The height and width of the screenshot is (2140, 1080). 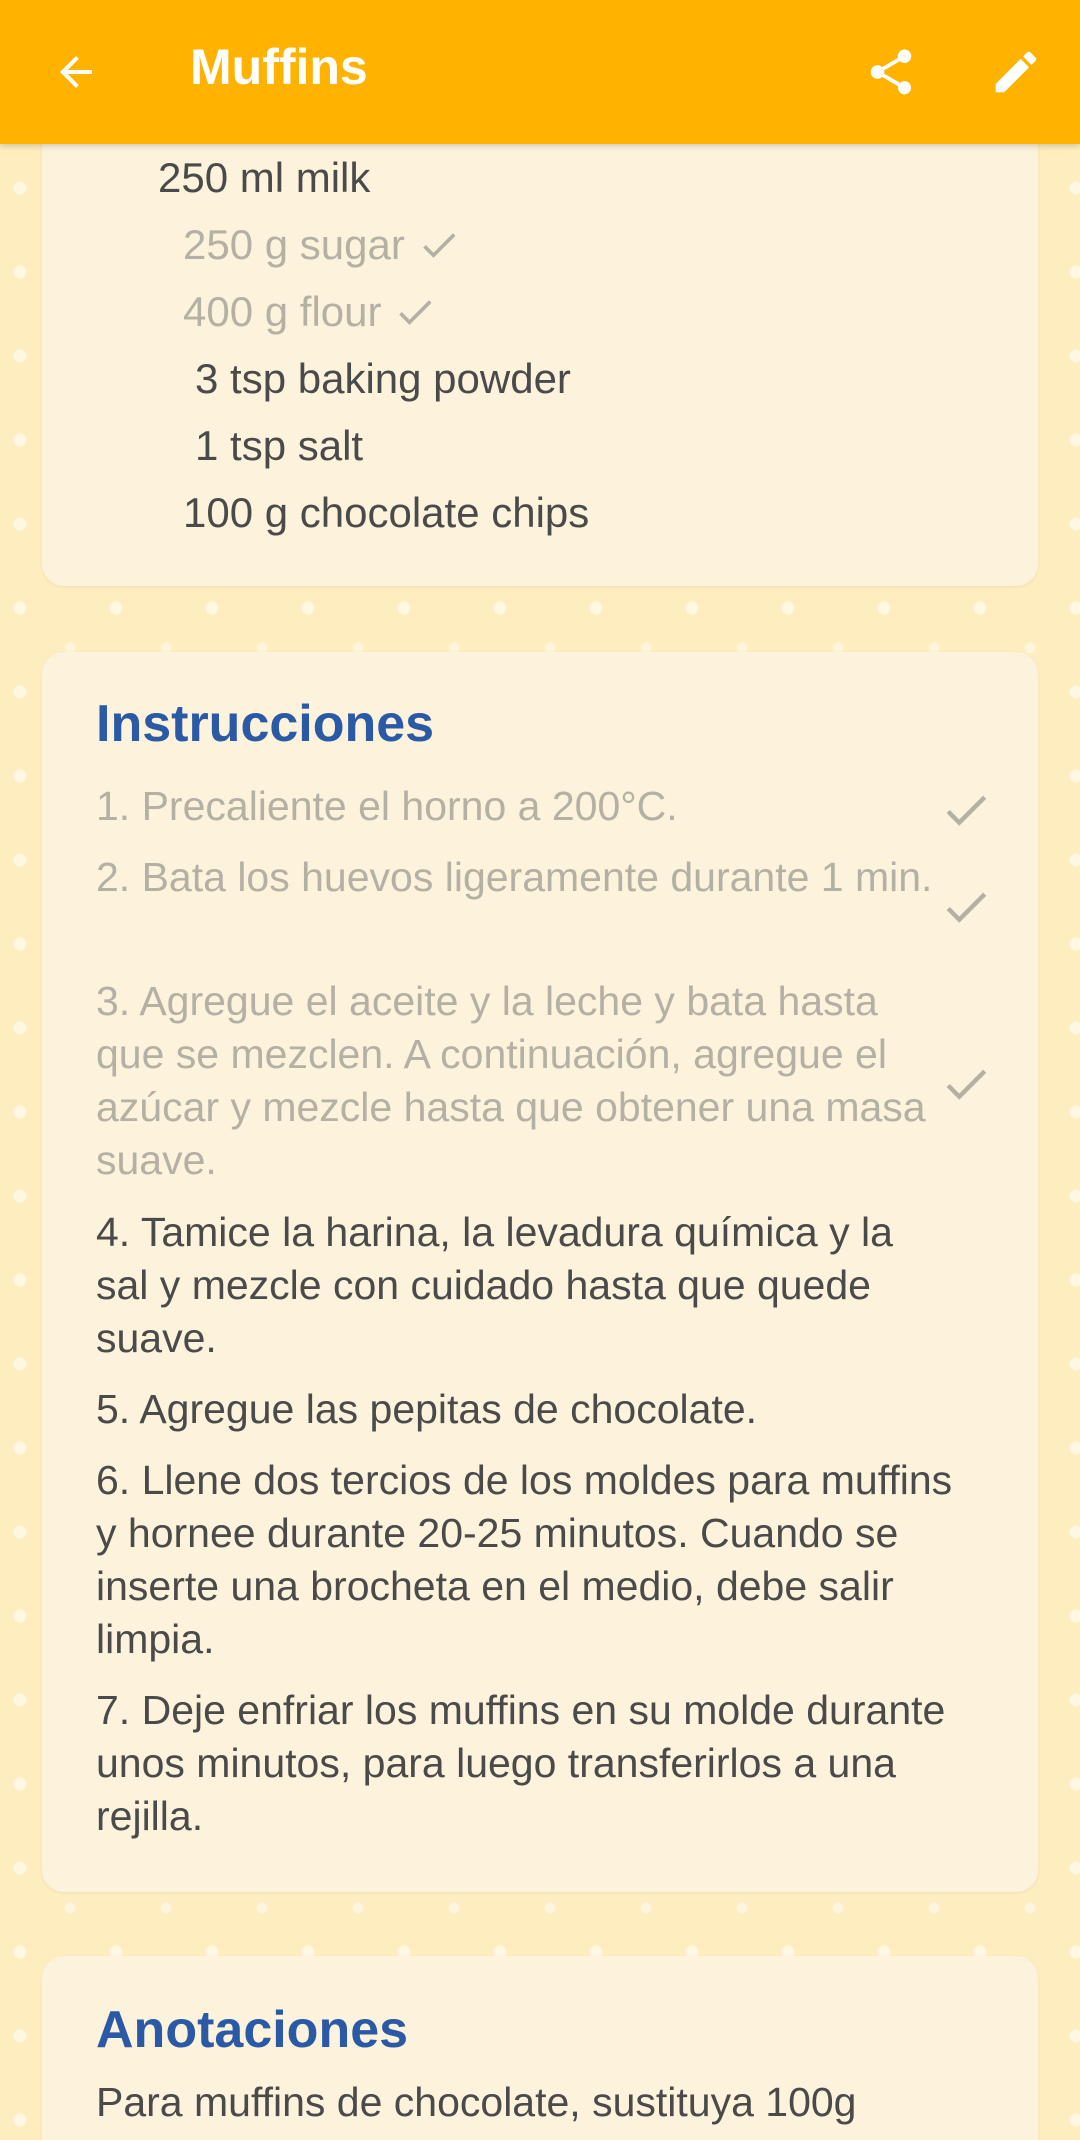 I want to click on edit-button, so click(x=1016, y=72).